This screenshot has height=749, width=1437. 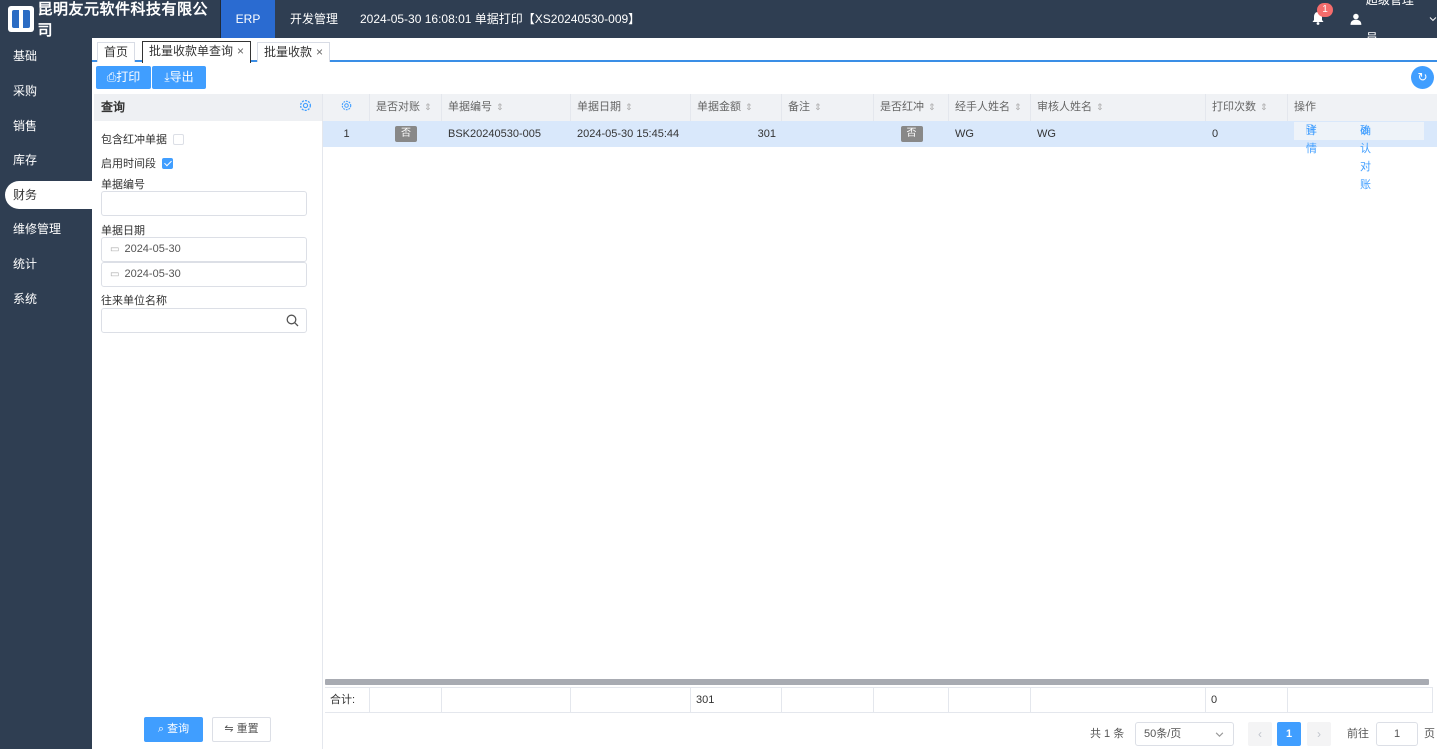 What do you see at coordinates (204, 203) in the screenshot?
I see `doc-no-input` at bounding box center [204, 203].